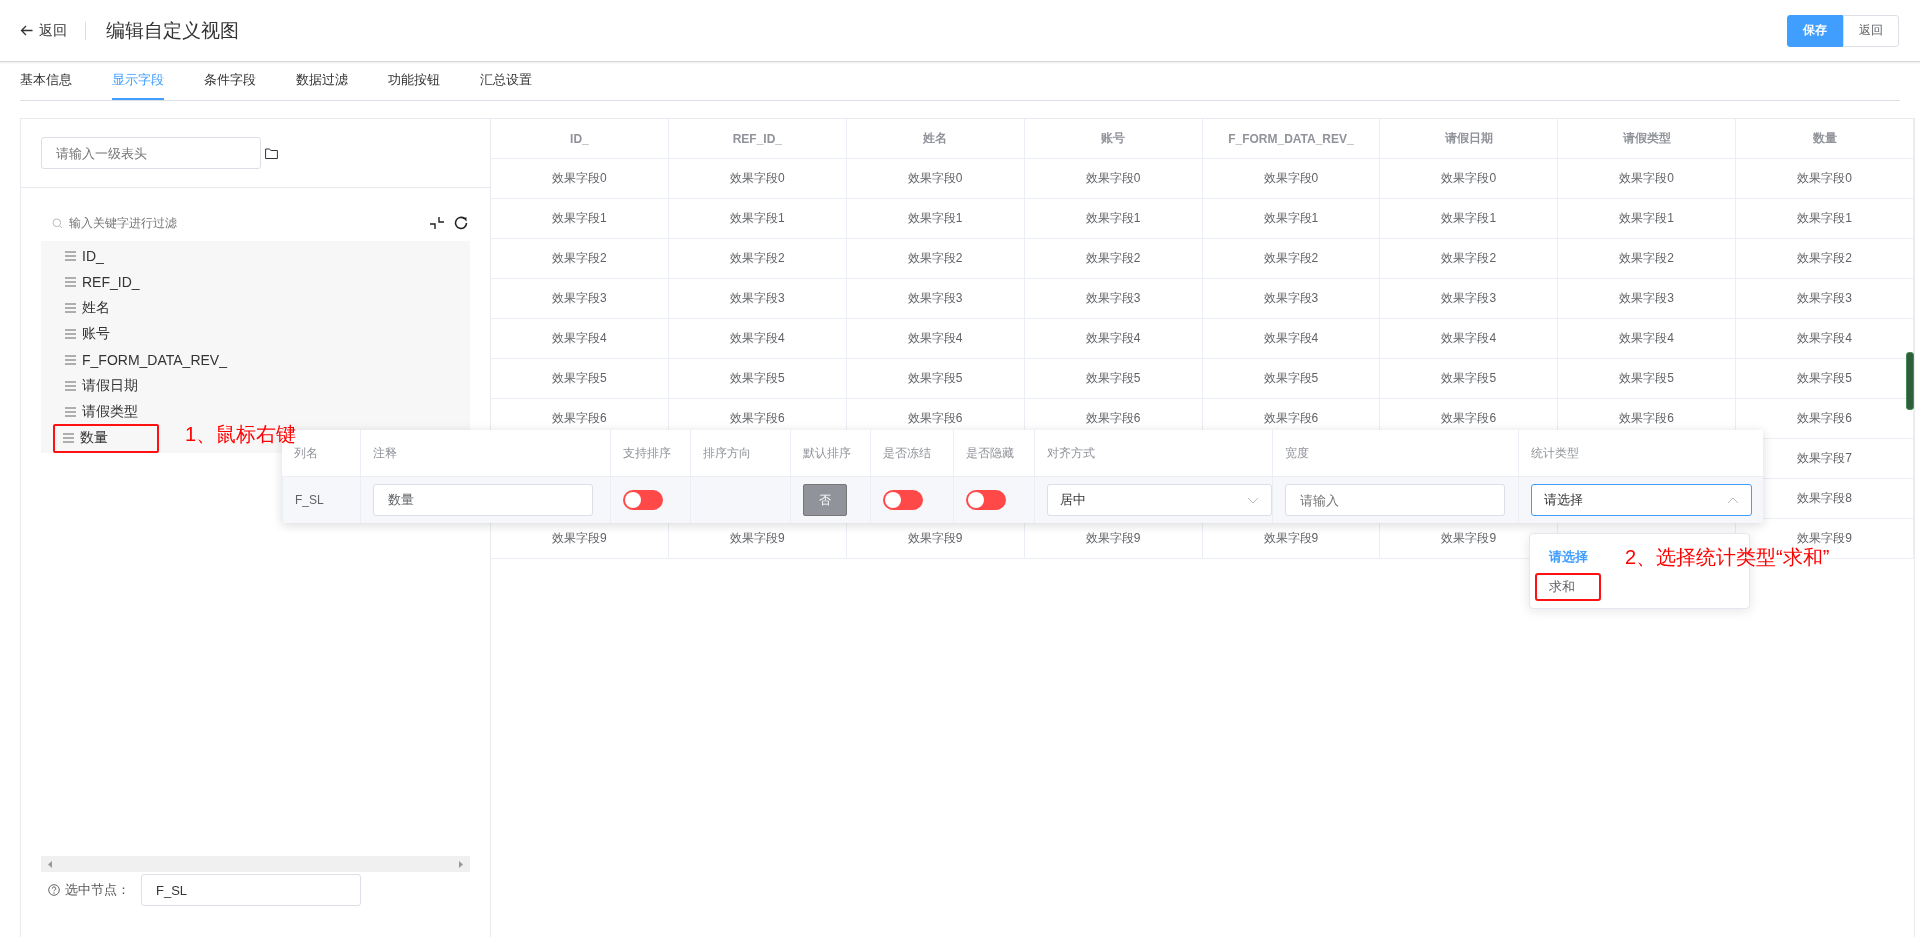  What do you see at coordinates (461, 223) in the screenshot?
I see `refresh-icon` at bounding box center [461, 223].